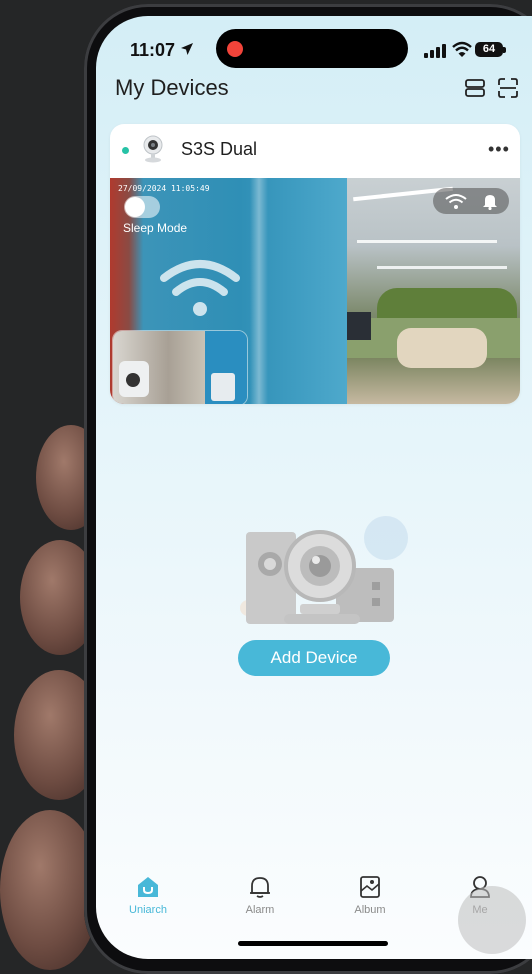 The image size is (532, 974). I want to click on add-device-illustration, so click(324, 570).